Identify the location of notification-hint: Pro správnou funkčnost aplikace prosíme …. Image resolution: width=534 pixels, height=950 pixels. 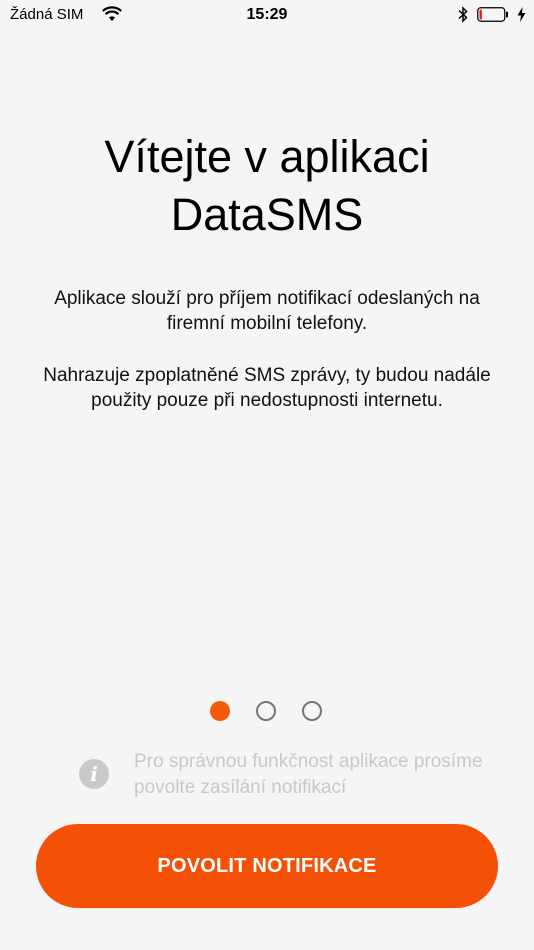
(308, 774).